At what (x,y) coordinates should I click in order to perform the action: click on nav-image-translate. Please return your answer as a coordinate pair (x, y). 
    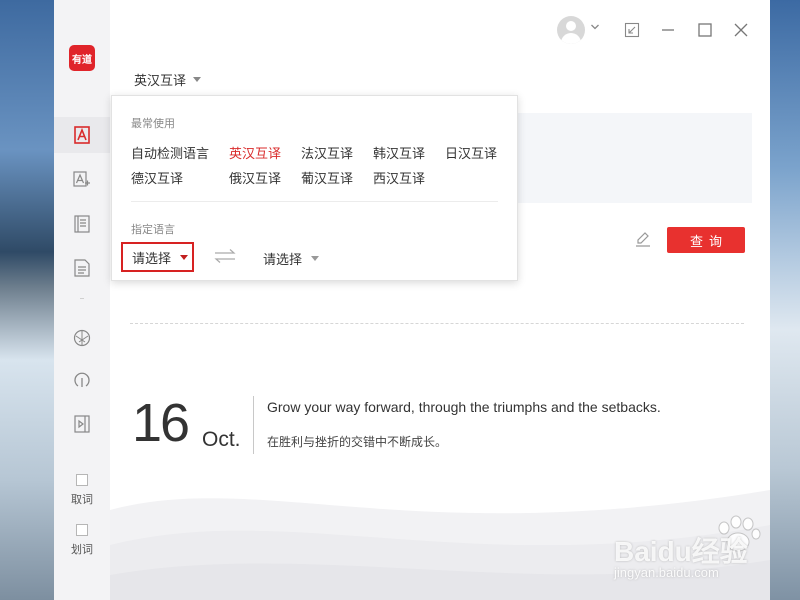
    Looking at the image, I should click on (82, 180).